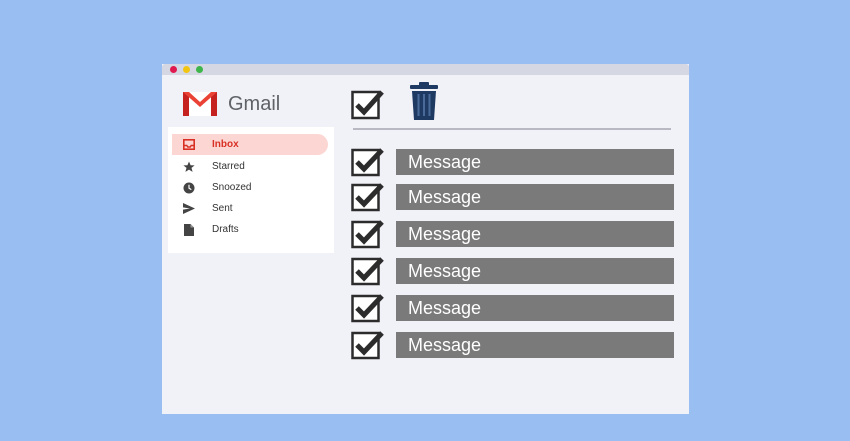  Describe the element at coordinates (232, 187) in the screenshot. I see `sidebar-item-label: Snoozed` at that location.